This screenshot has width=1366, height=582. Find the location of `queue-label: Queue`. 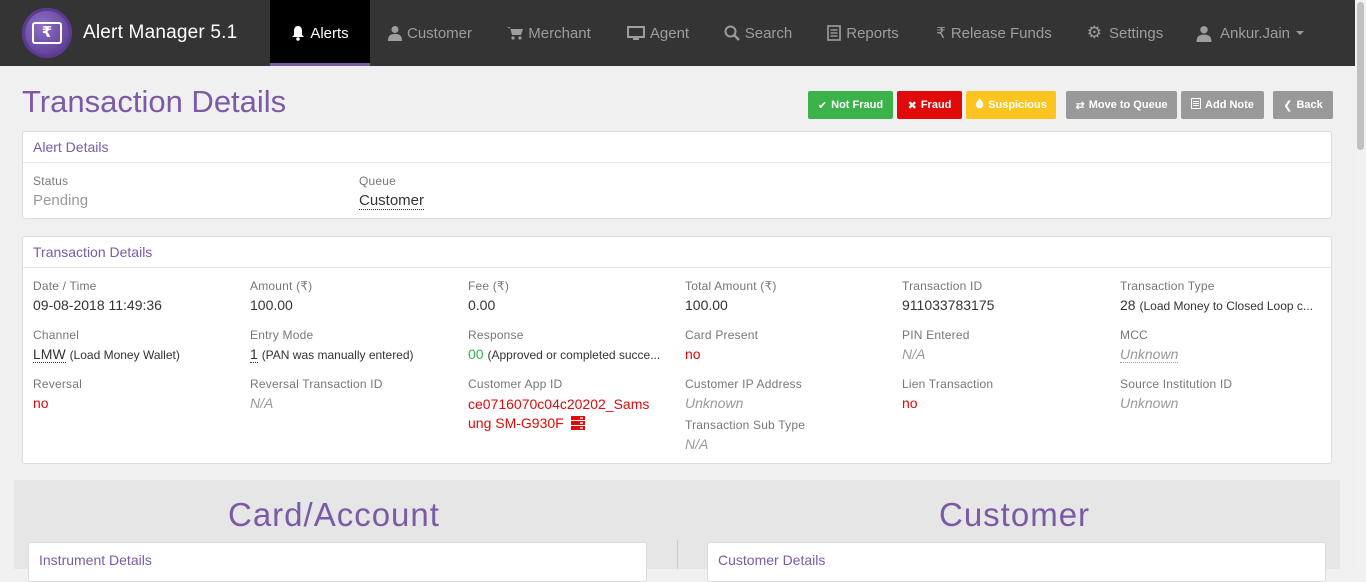

queue-label: Queue is located at coordinates (378, 181).